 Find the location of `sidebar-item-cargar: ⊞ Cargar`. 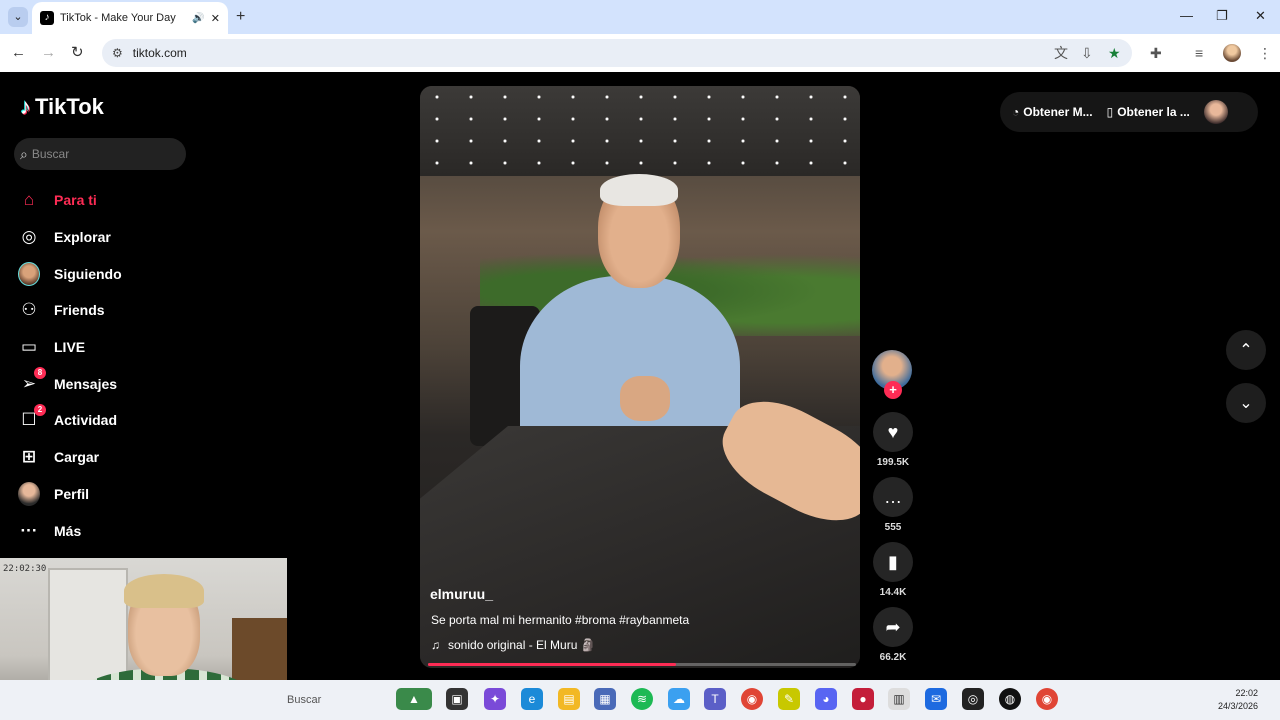

sidebar-item-cargar: ⊞ Cargar is located at coordinates (70, 457).